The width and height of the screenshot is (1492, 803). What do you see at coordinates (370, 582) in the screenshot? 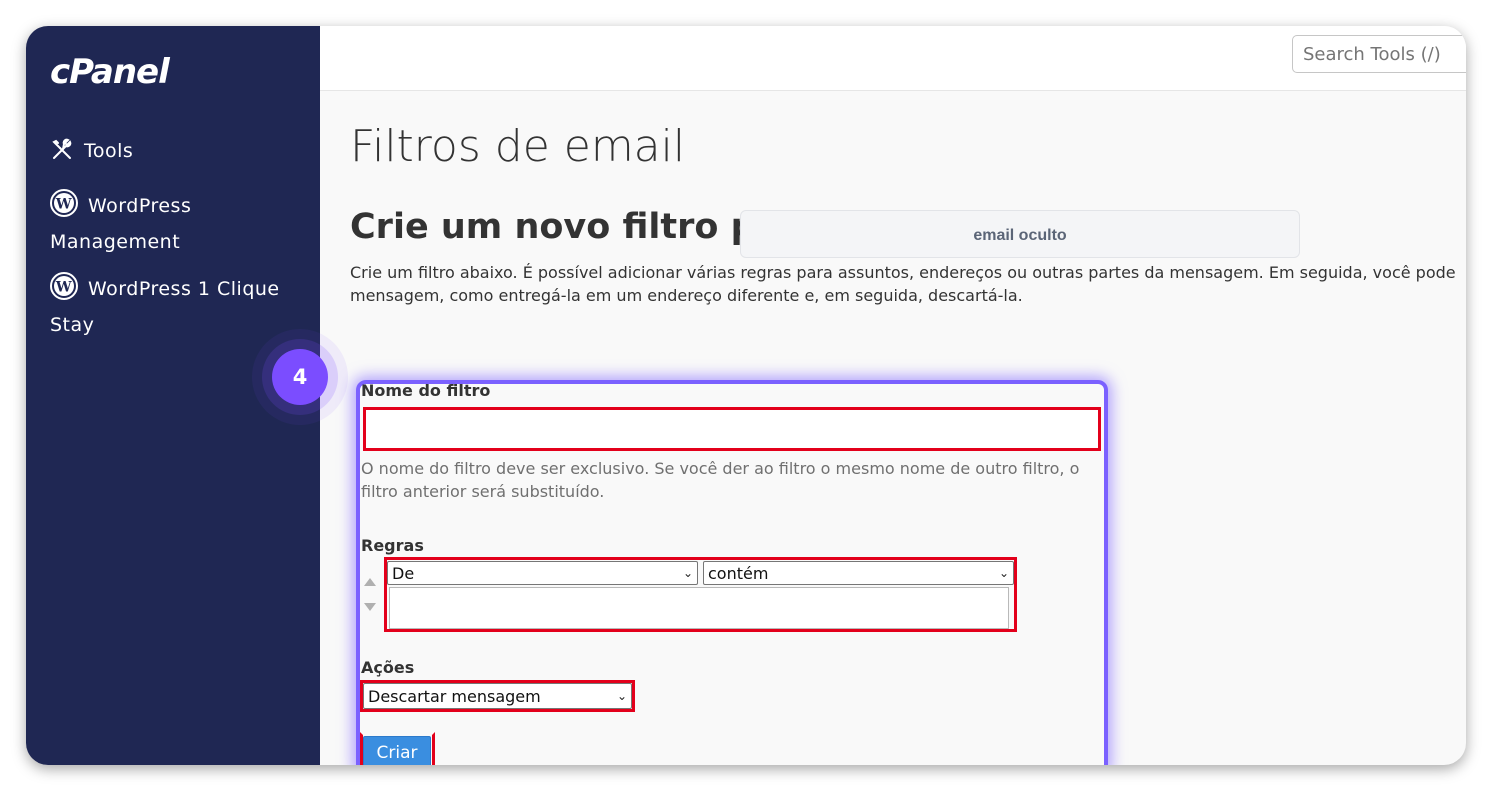
I see `move-rule-up-icon` at bounding box center [370, 582].